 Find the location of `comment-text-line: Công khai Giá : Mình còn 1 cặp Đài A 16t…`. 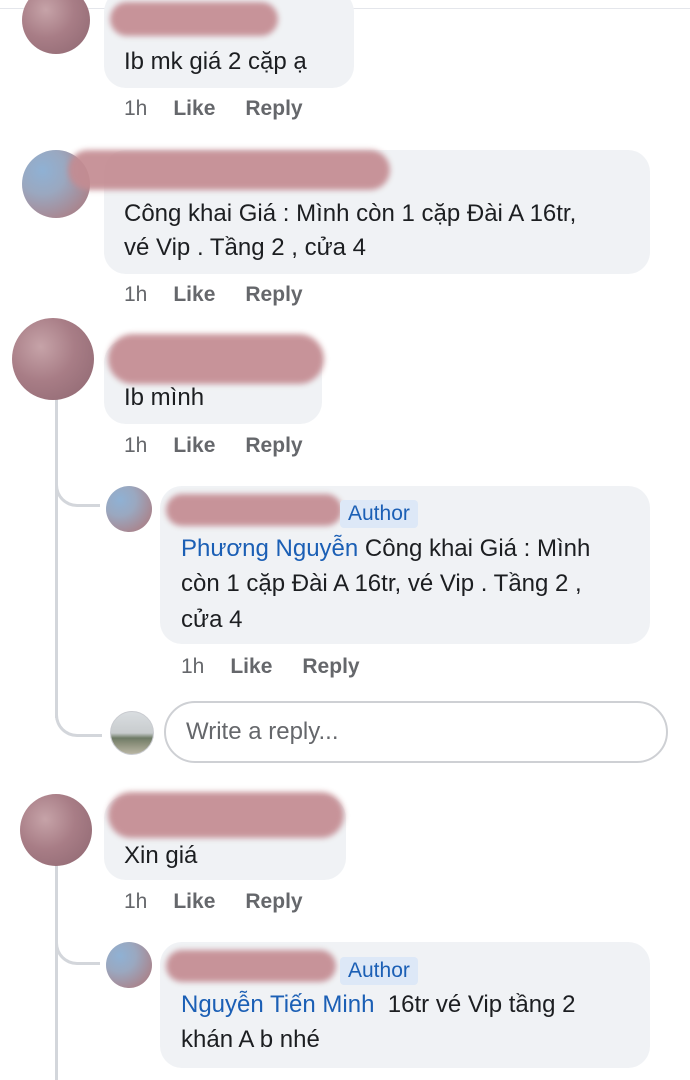

comment-text-line: Công khai Giá : Mình còn 1 cặp Đài A 16t… is located at coordinates (350, 213).